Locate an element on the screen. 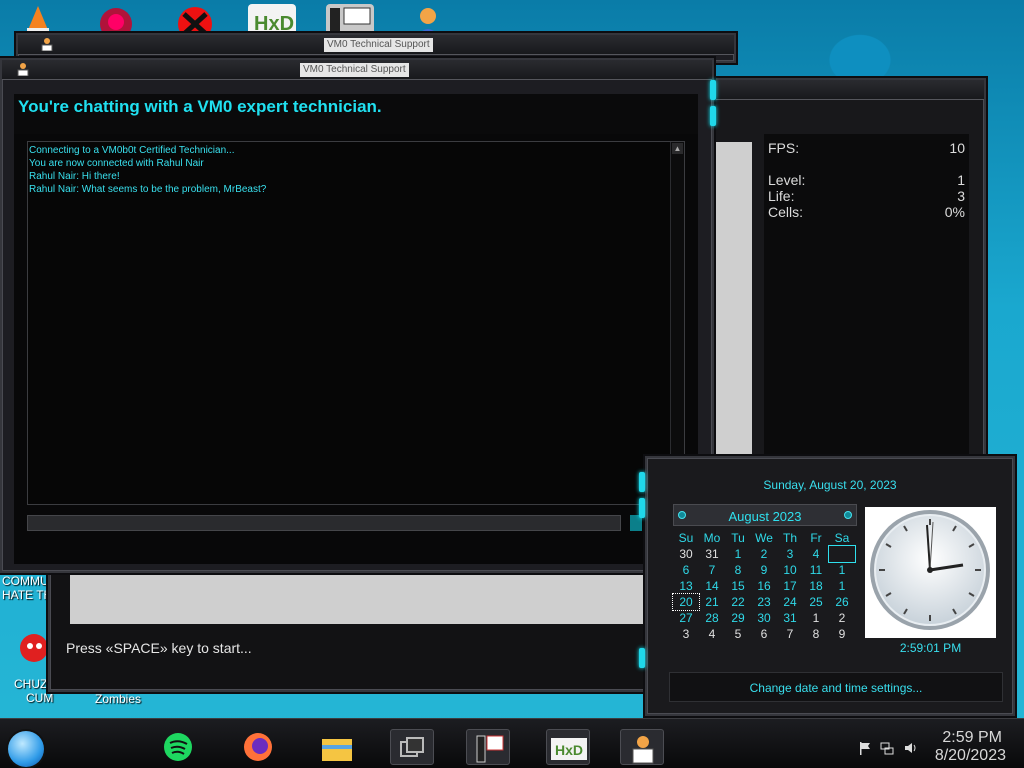 This screenshot has width=1024, height=768. svg-text: HxD is located at coordinates (569, 750).